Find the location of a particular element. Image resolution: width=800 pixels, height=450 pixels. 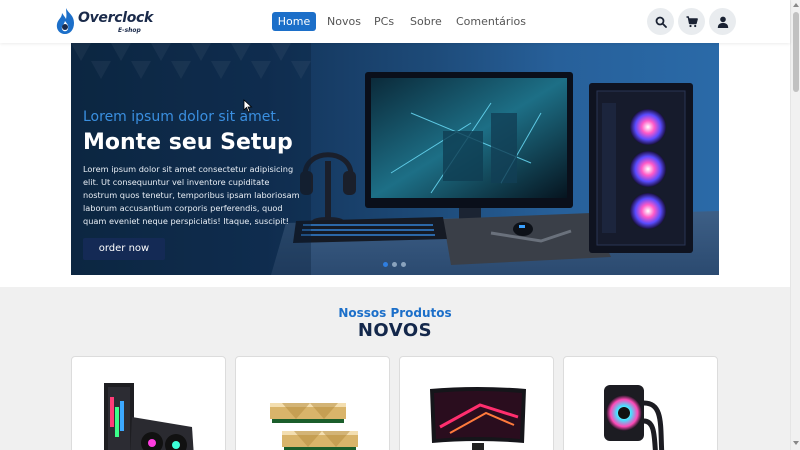

logo-subtext: E-shop is located at coordinates (129, 30).